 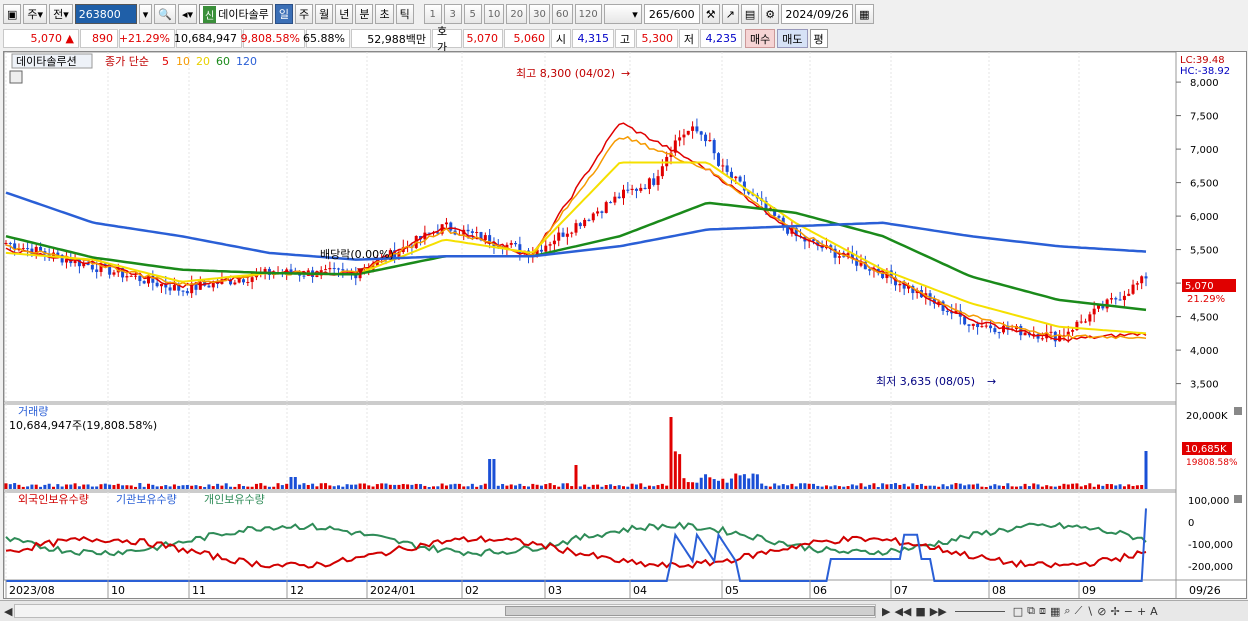 I want to click on zoom-in-icon: +, so click(x=1141, y=611).